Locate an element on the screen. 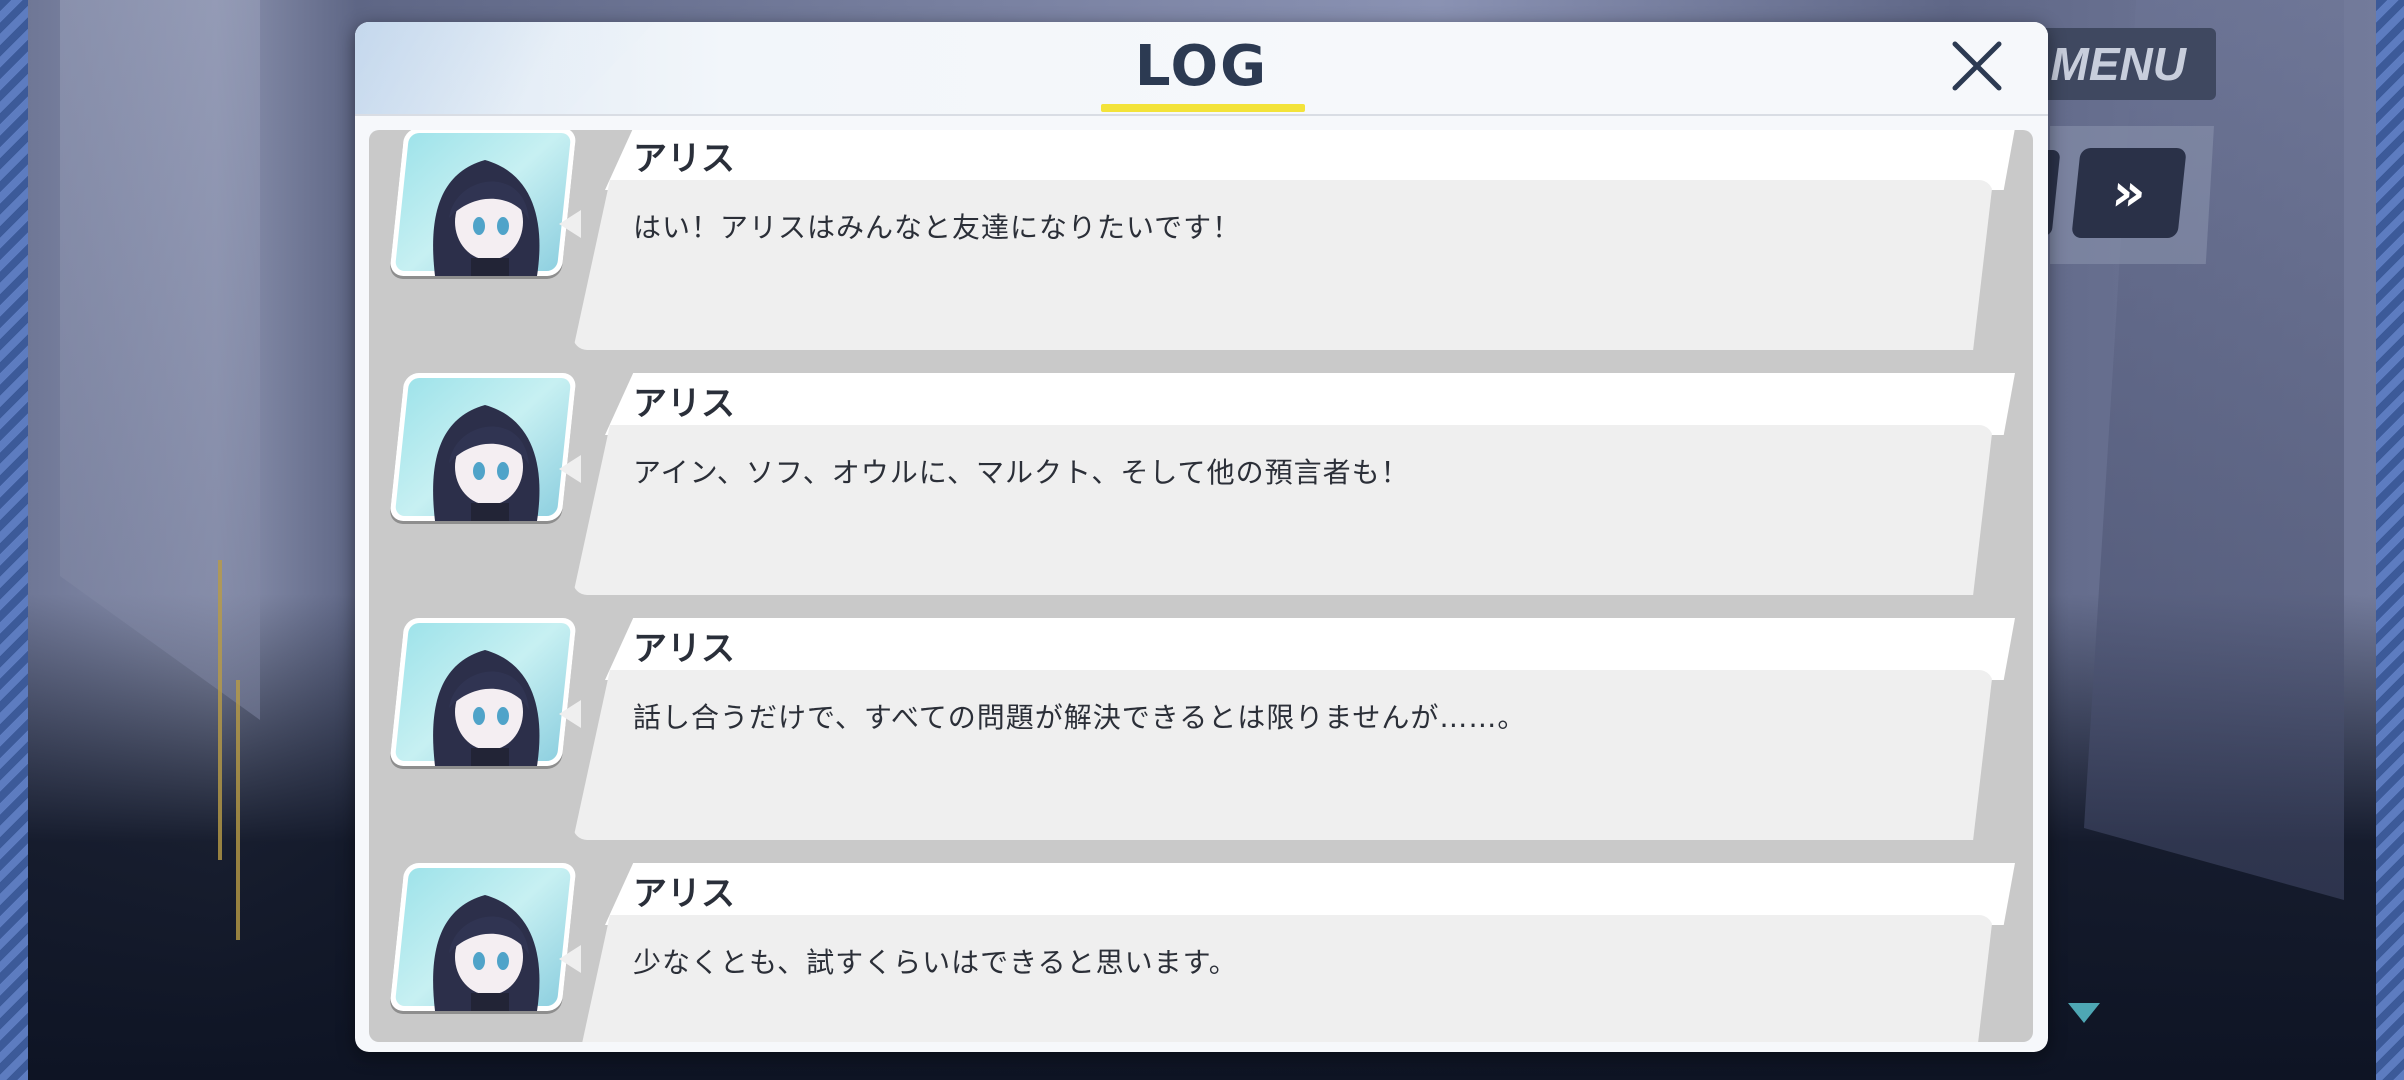  menu-button: MENU is located at coordinates (2123, 64).